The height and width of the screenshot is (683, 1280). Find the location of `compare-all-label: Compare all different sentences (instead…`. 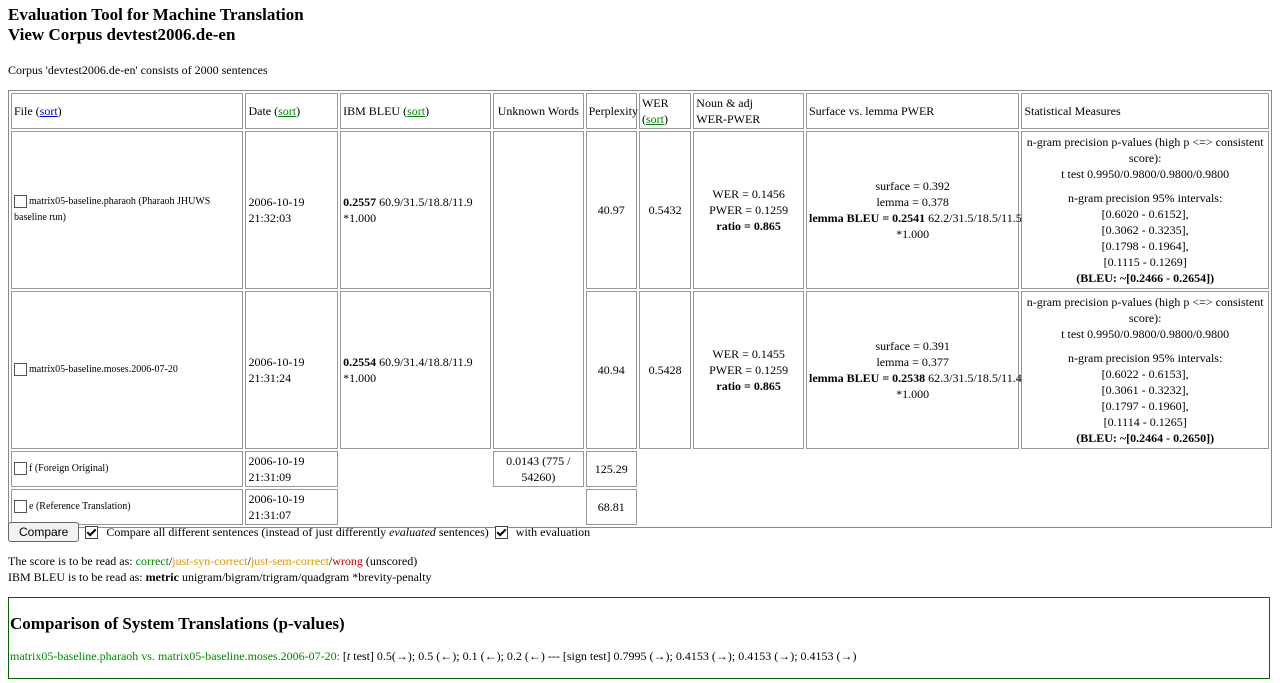

compare-all-label: Compare all different sentences (instead… is located at coordinates (297, 531).